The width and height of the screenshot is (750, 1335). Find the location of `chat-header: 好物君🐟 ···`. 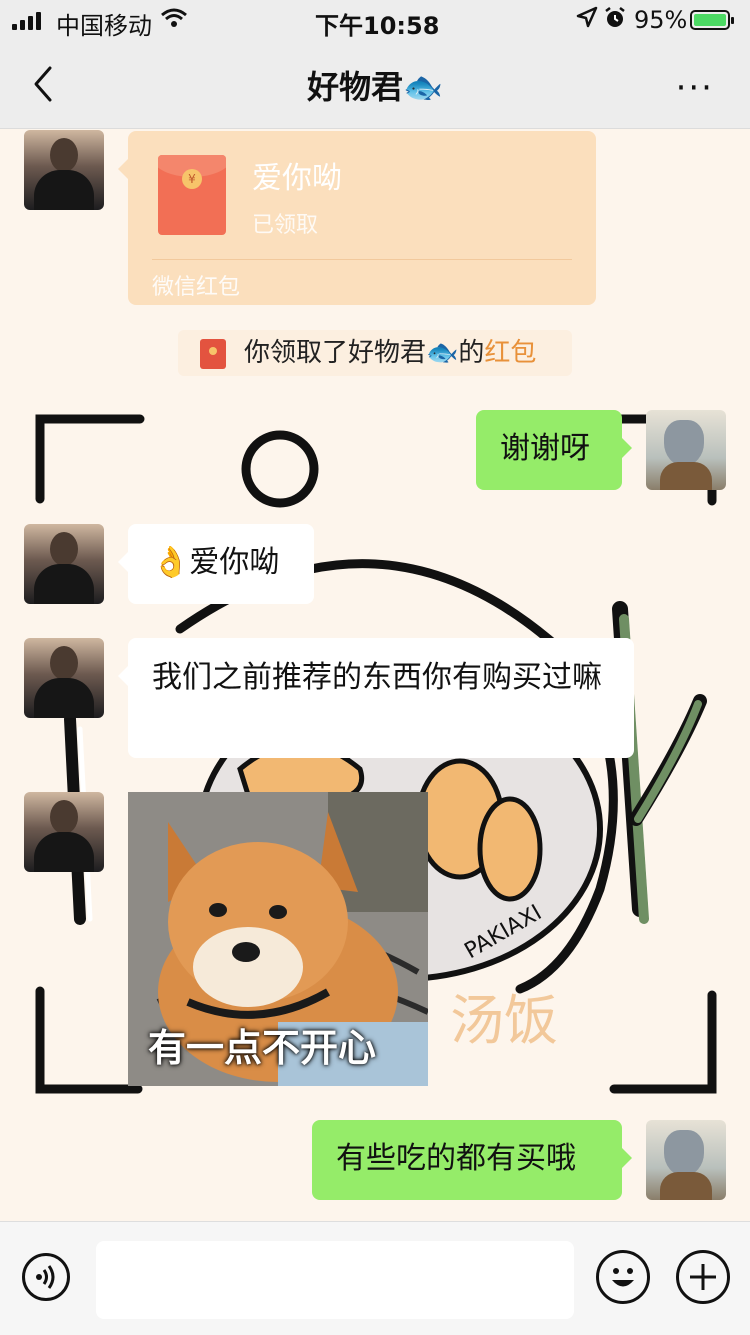

chat-header: 好物君🐟 ··· is located at coordinates (375, 84).